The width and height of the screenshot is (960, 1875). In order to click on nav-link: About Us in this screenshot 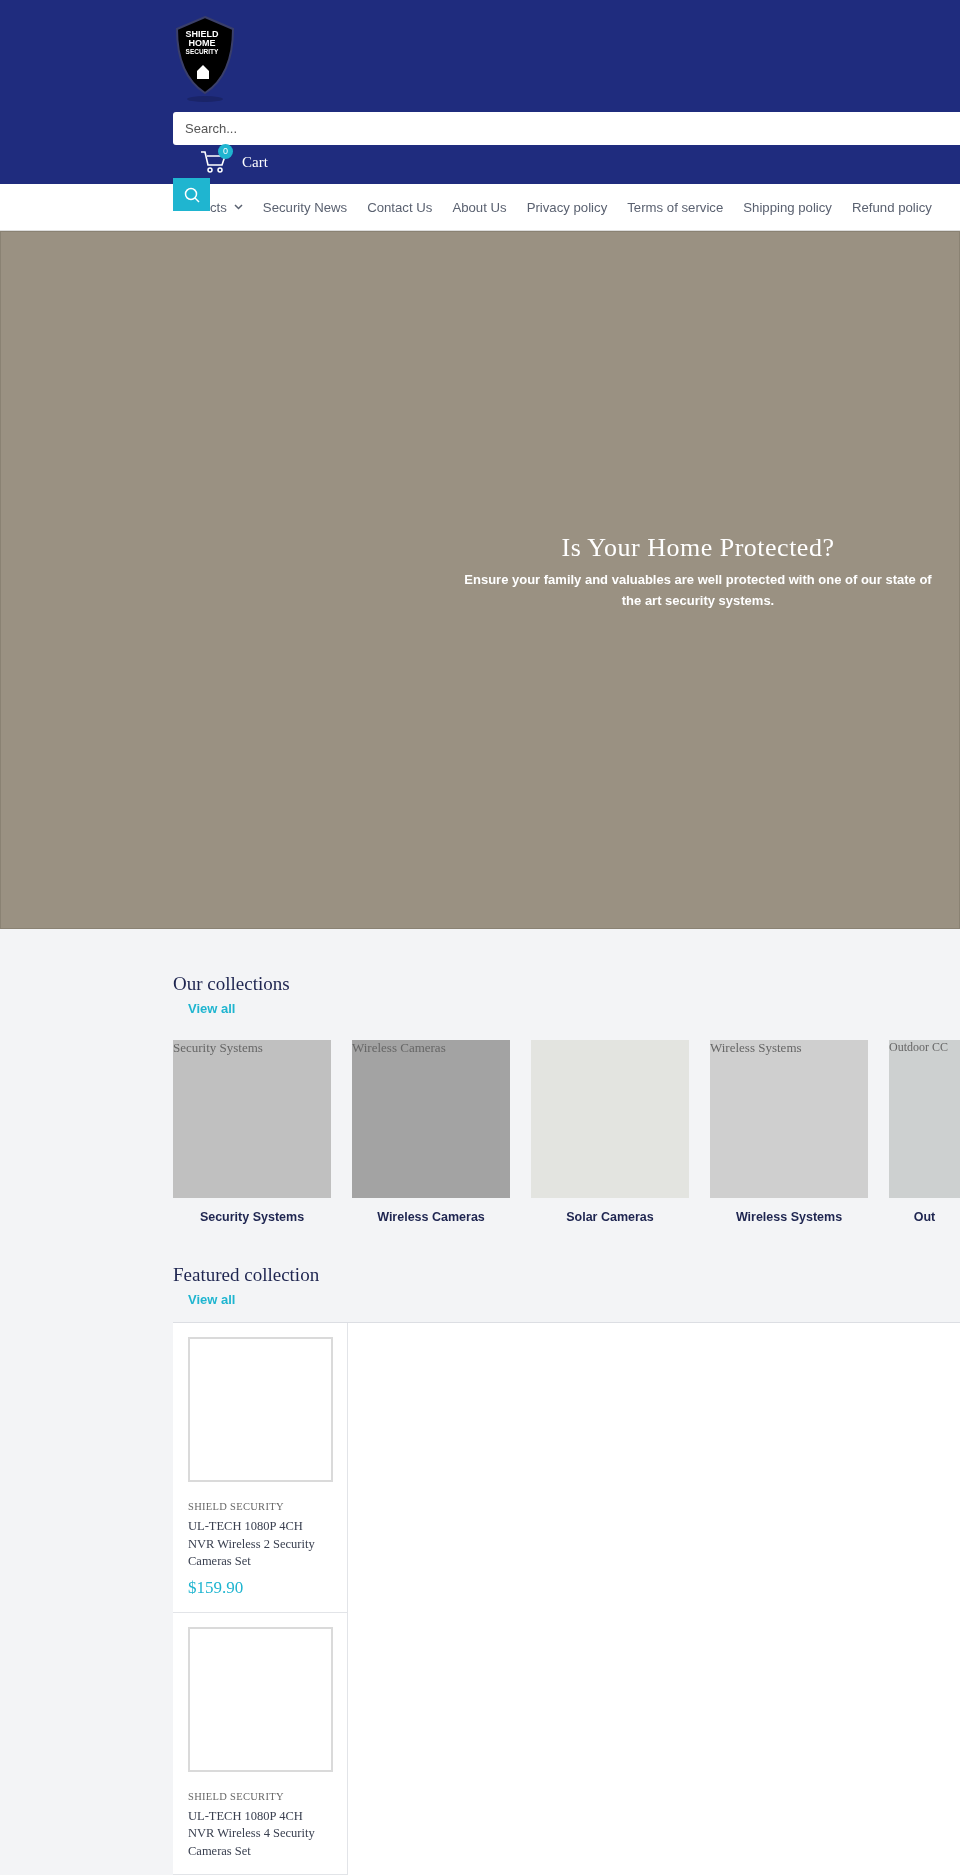, I will do `click(479, 207)`.